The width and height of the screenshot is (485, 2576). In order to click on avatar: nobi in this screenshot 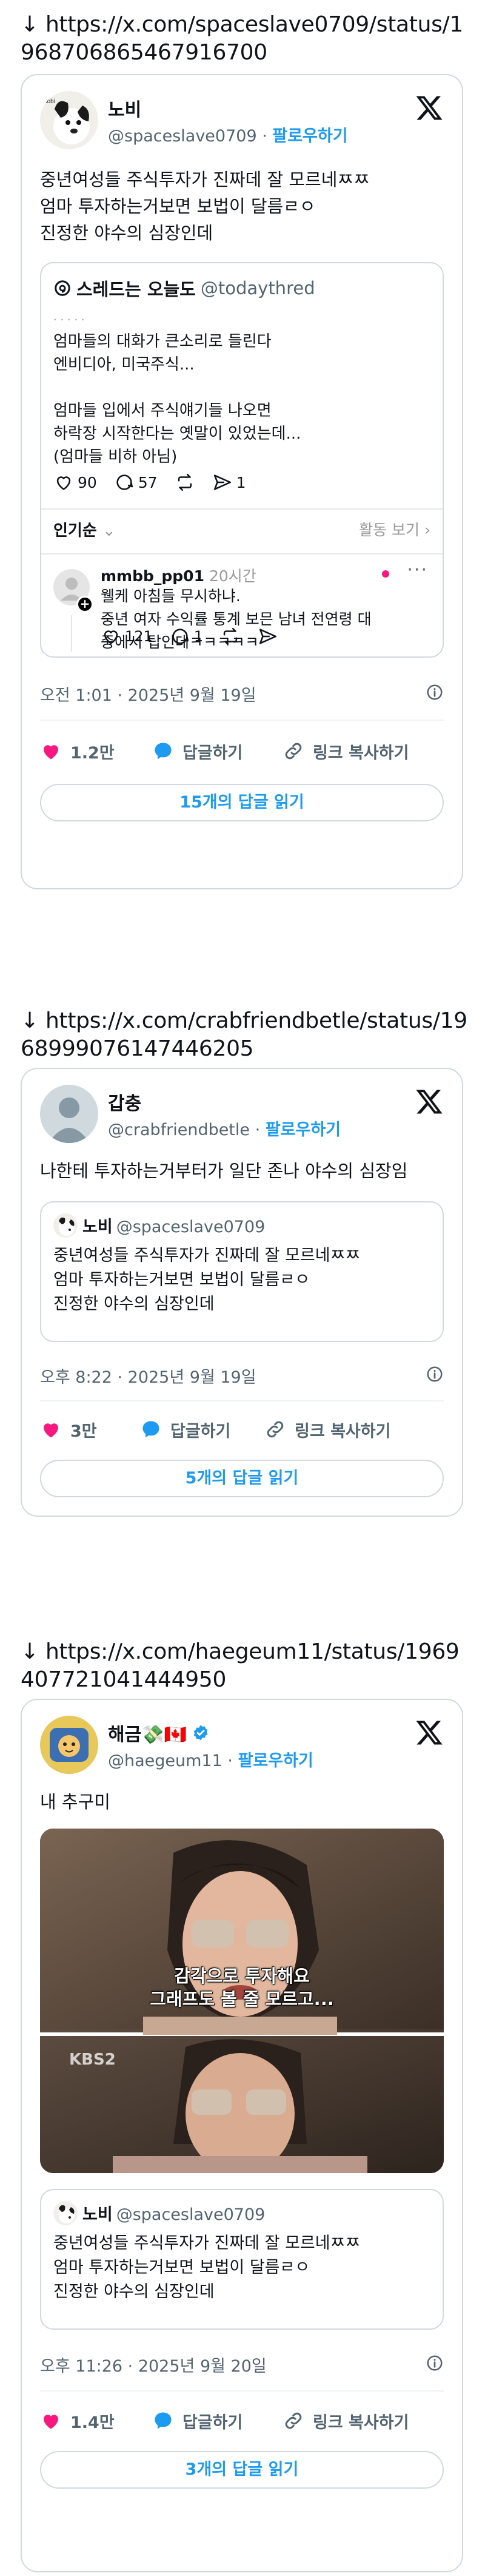, I will do `click(69, 120)`.